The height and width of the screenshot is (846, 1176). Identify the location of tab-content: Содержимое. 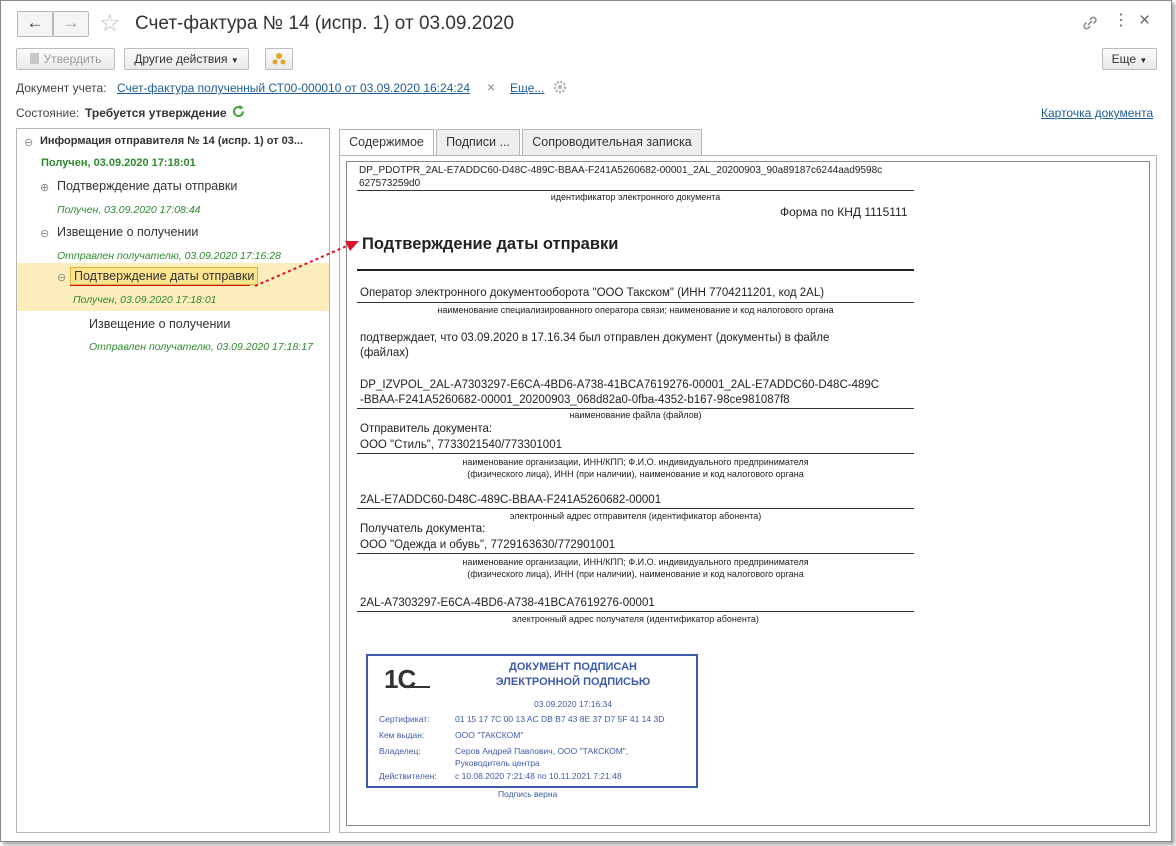
(386, 142).